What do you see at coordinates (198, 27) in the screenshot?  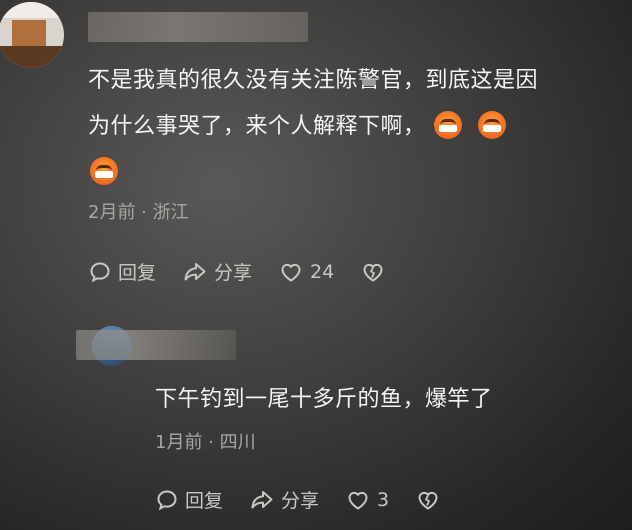 I see `username-blurred` at bounding box center [198, 27].